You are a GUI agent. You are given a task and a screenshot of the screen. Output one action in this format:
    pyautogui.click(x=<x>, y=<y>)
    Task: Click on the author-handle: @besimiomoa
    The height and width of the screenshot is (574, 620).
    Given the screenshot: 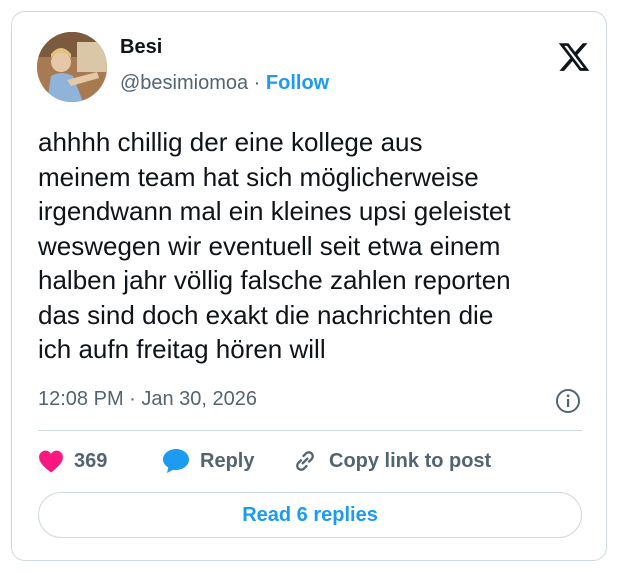 What is the action you would take?
    pyautogui.click(x=184, y=83)
    